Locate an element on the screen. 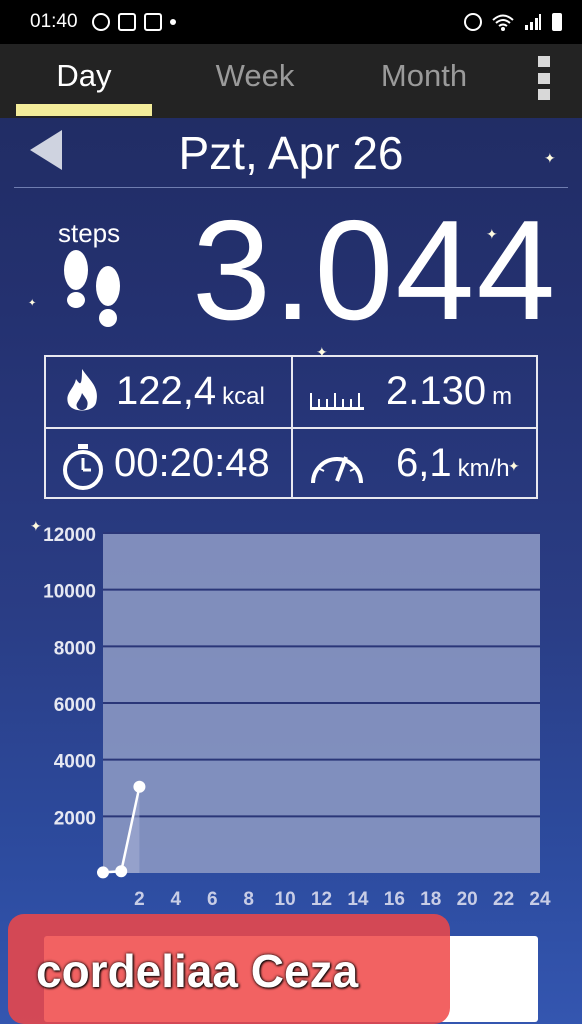 The image size is (582, 1024). y-tick-label: 10000 is located at coordinates (69, 592).